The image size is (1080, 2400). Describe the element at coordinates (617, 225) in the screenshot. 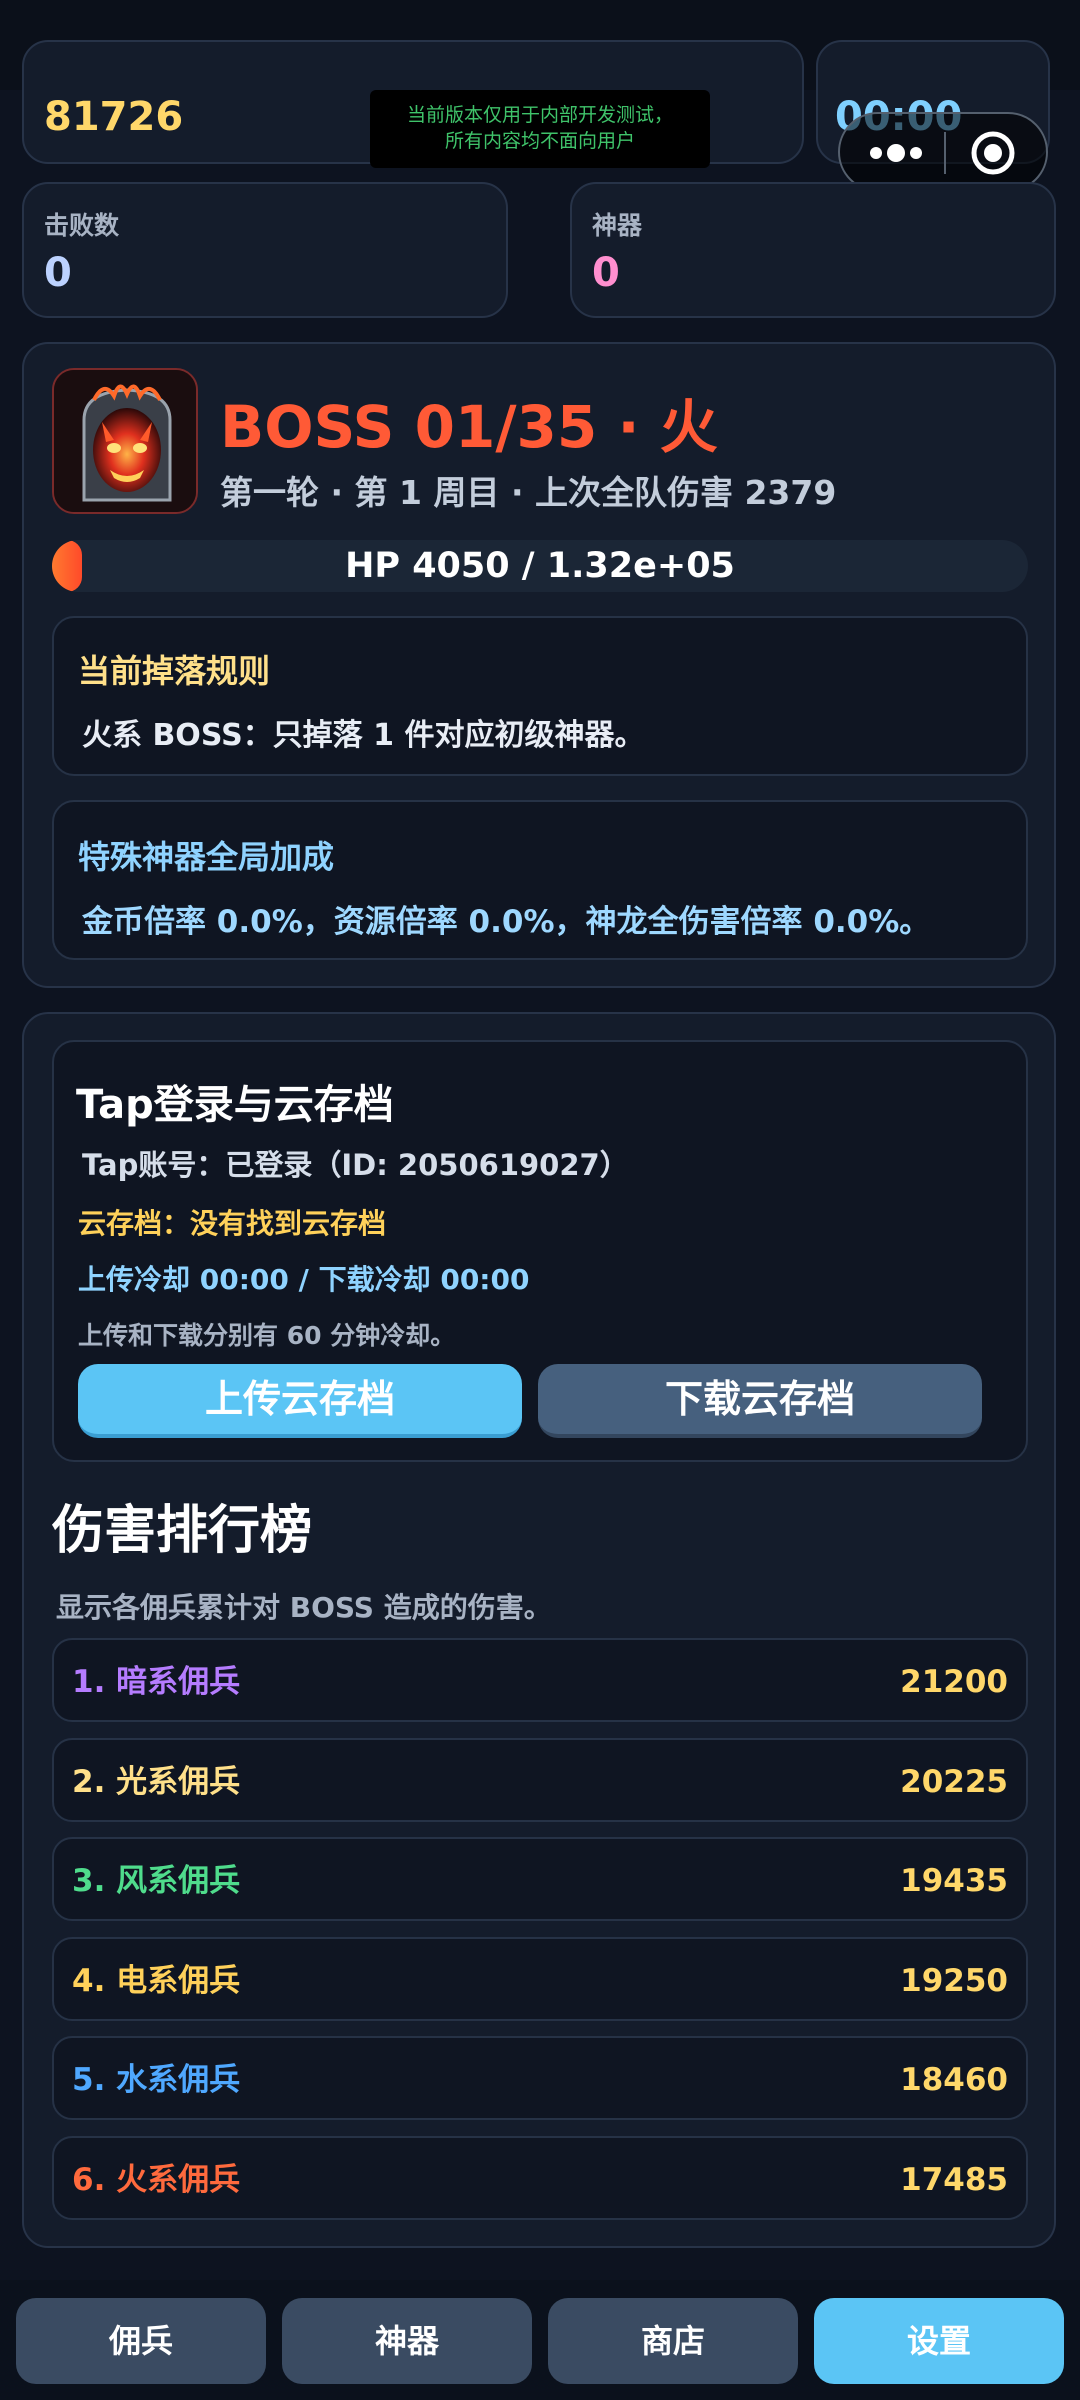

I see `artifact-count-label: 神器` at that location.